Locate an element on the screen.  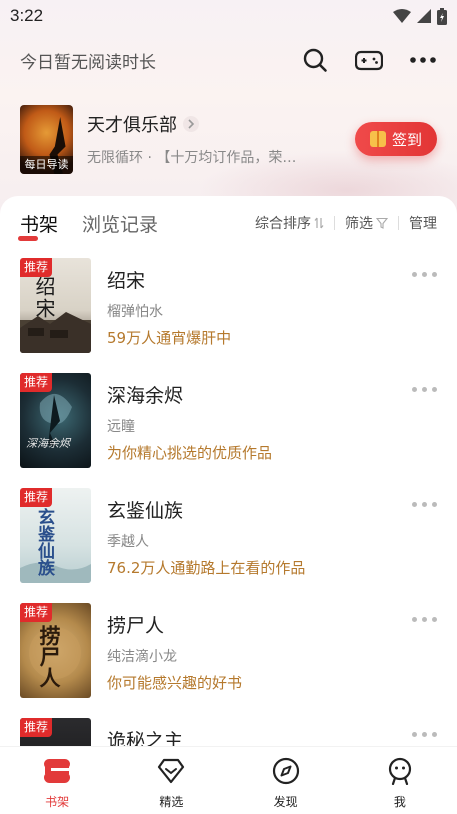
club-banner: 每日导读 天才俱乐部 无限循环 · 【十万均订作品，荣… 签到 is located at coordinates (228, 139).